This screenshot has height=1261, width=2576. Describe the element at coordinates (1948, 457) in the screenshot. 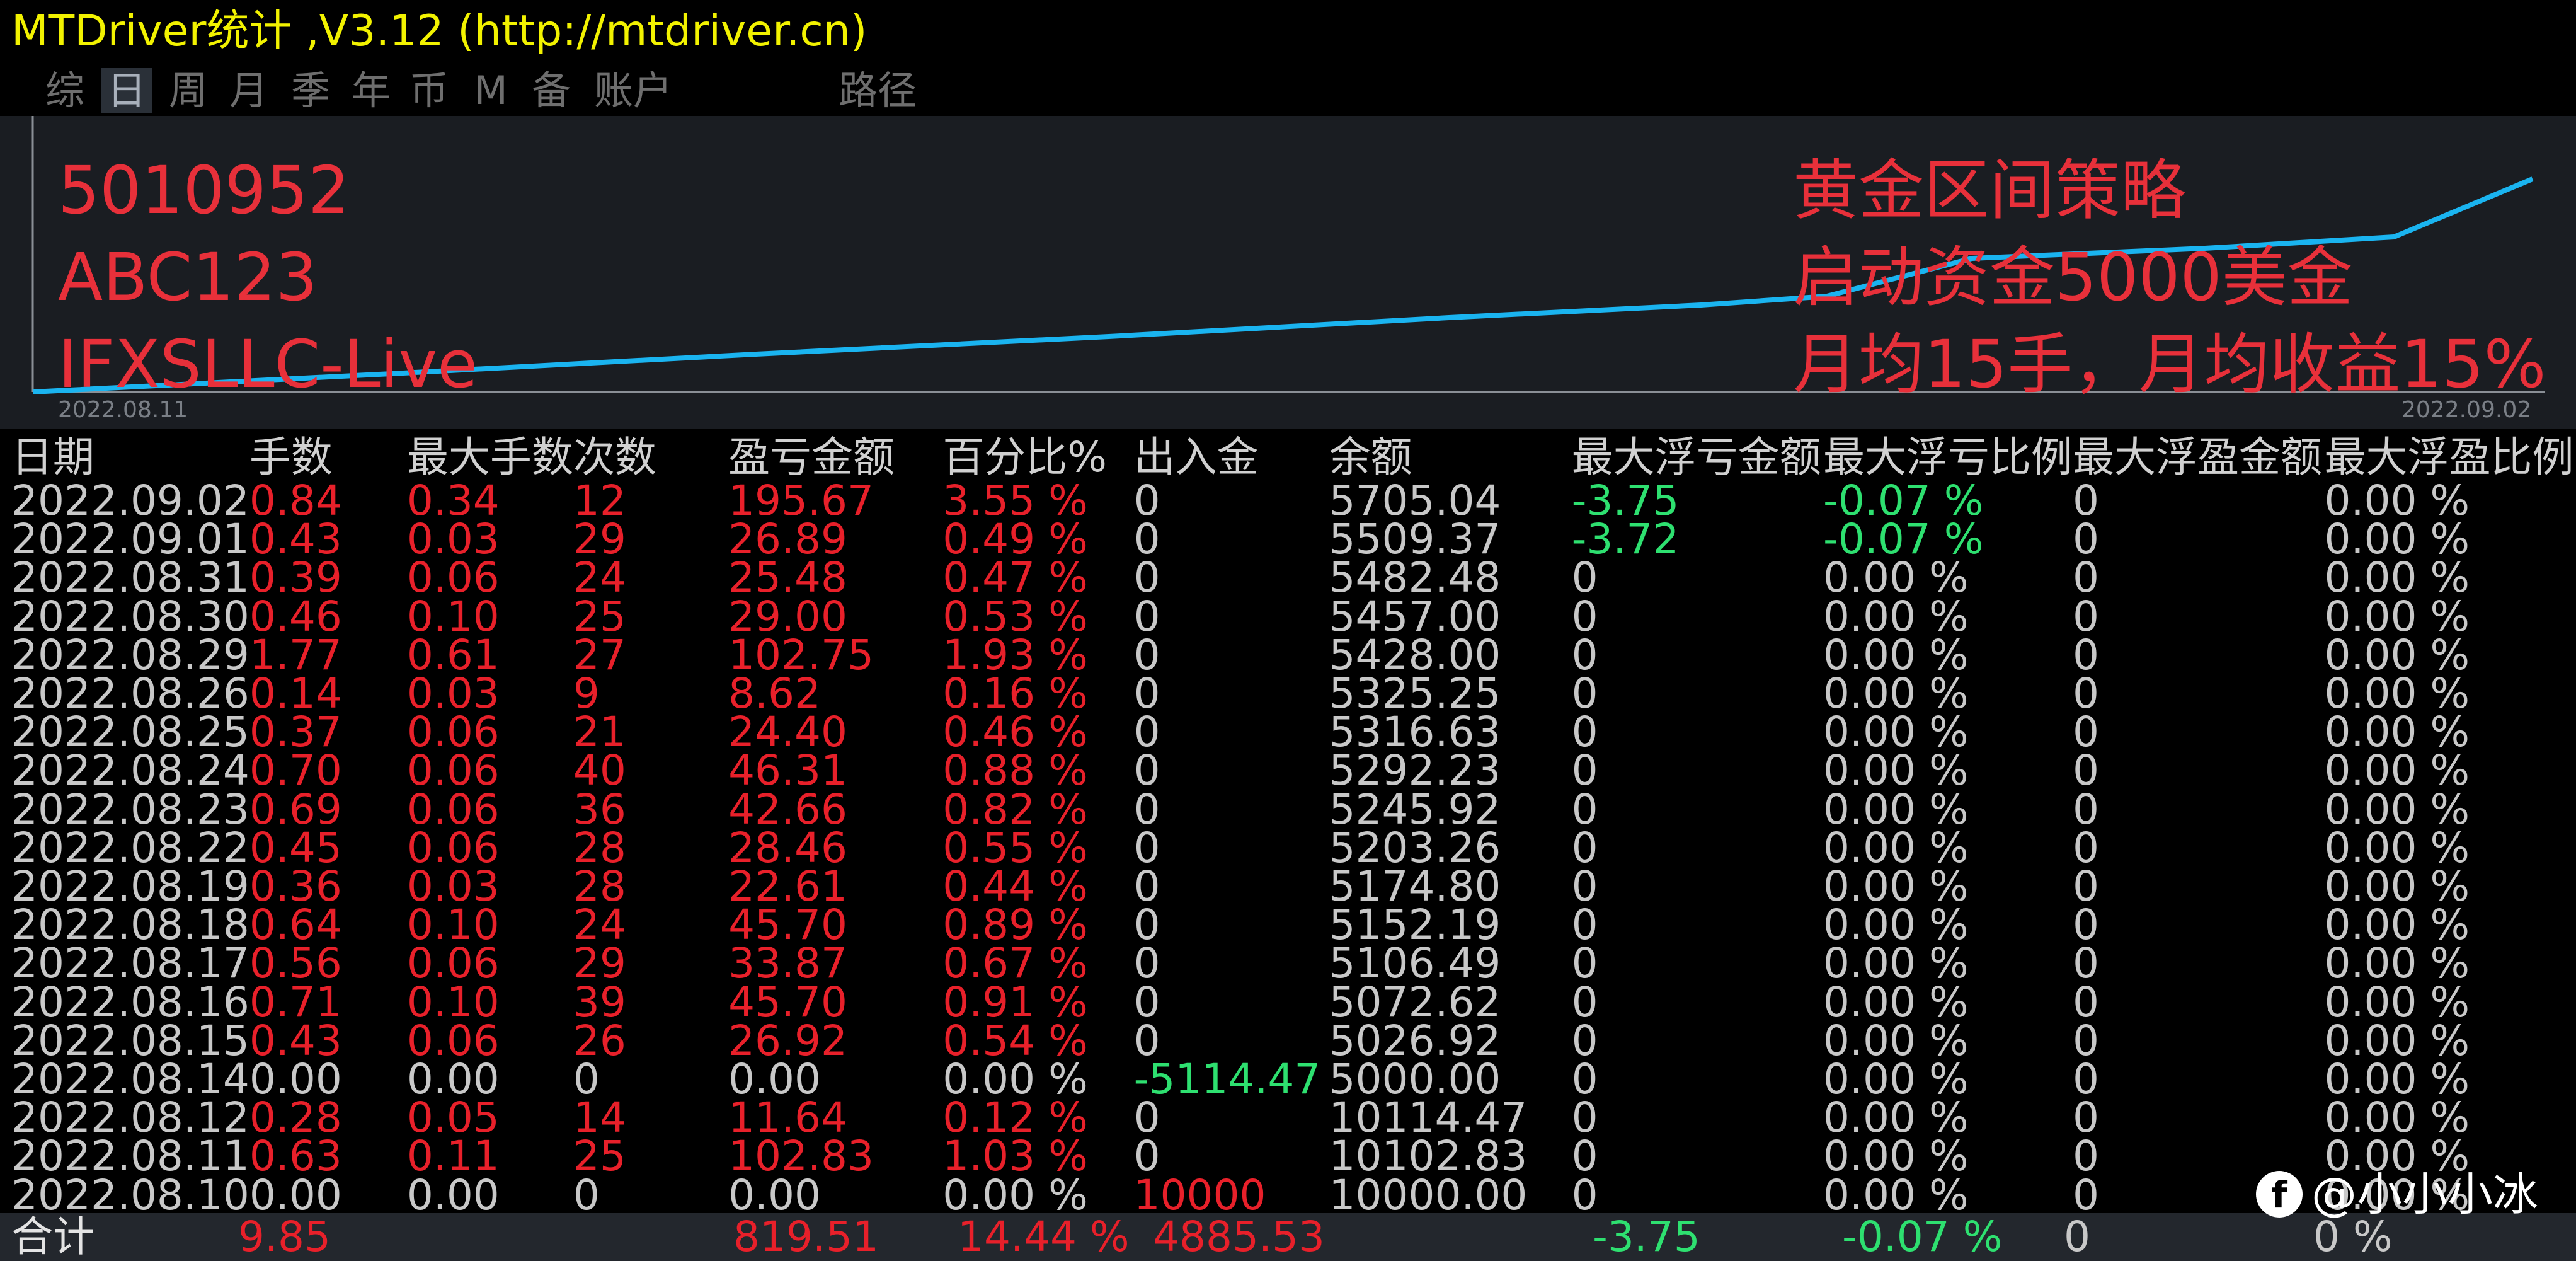

I see `column-header: 最大浮亏比例` at that location.